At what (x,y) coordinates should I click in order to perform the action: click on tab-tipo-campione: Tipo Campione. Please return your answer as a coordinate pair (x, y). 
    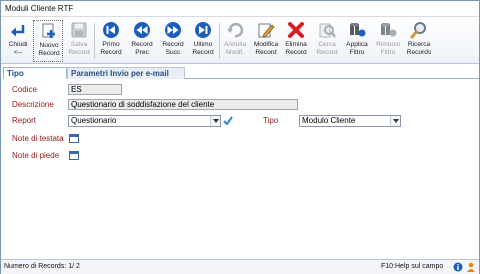
    Looking at the image, I should click on (35, 78).